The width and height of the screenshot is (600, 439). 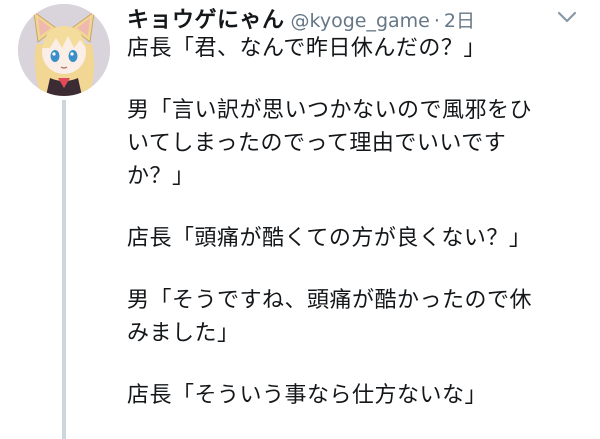 I want to click on tweet-text-line: 男「そうですね、頭痛が酷かったので休, so click(x=330, y=300).